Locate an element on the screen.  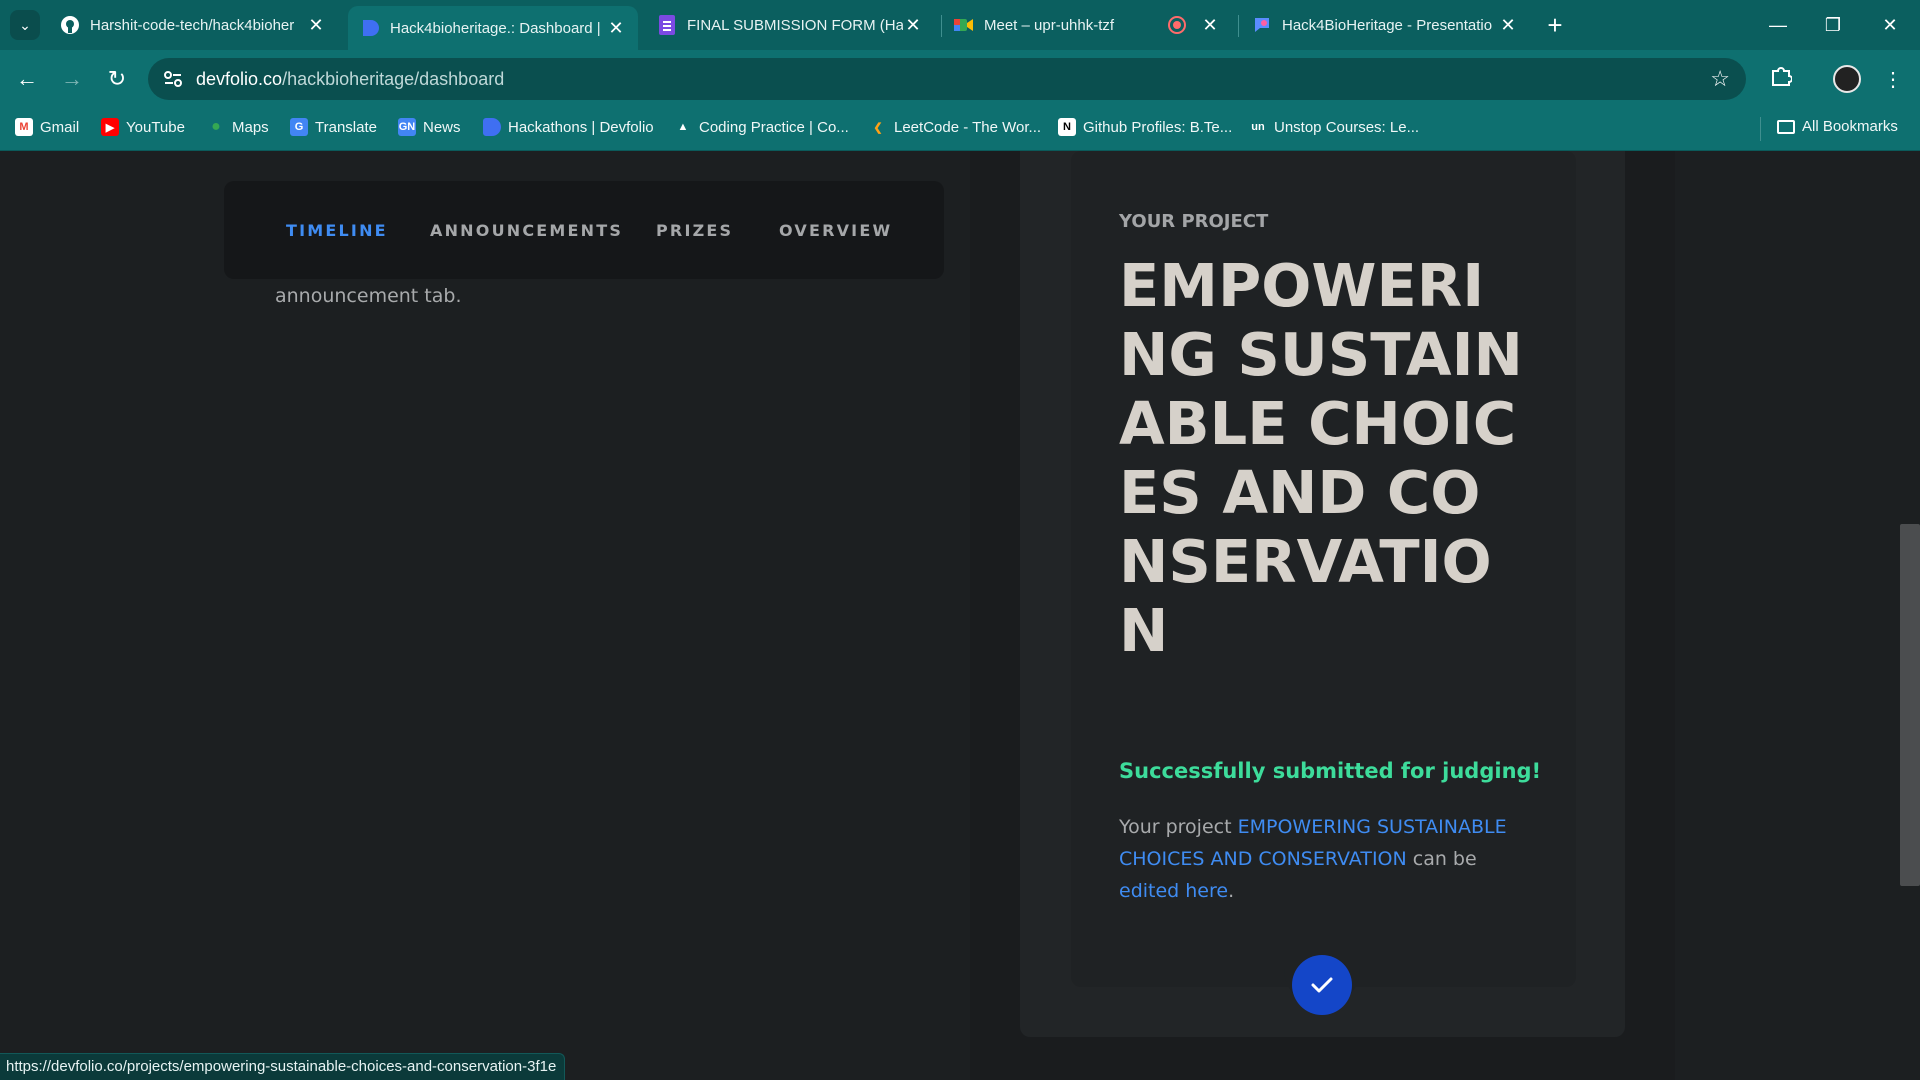
tab-timeline: TIMELINE is located at coordinates (337, 230).